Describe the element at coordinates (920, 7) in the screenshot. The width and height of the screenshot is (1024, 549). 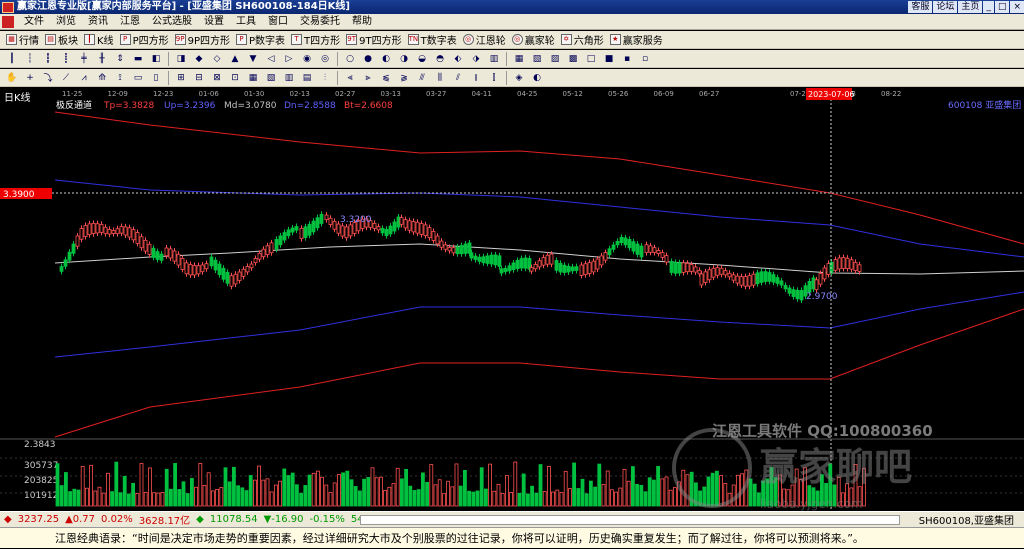
I see `customer-service-button: 客服` at that location.